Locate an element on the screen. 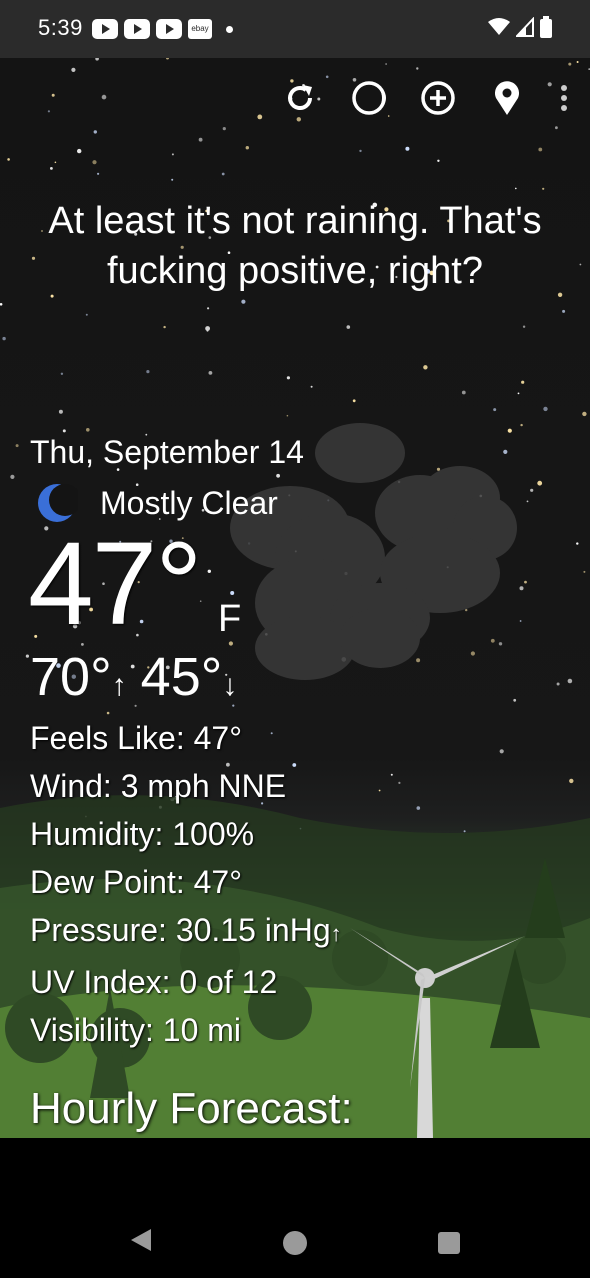 The width and height of the screenshot is (590, 1278). back-icon is located at coordinates (141, 1240).